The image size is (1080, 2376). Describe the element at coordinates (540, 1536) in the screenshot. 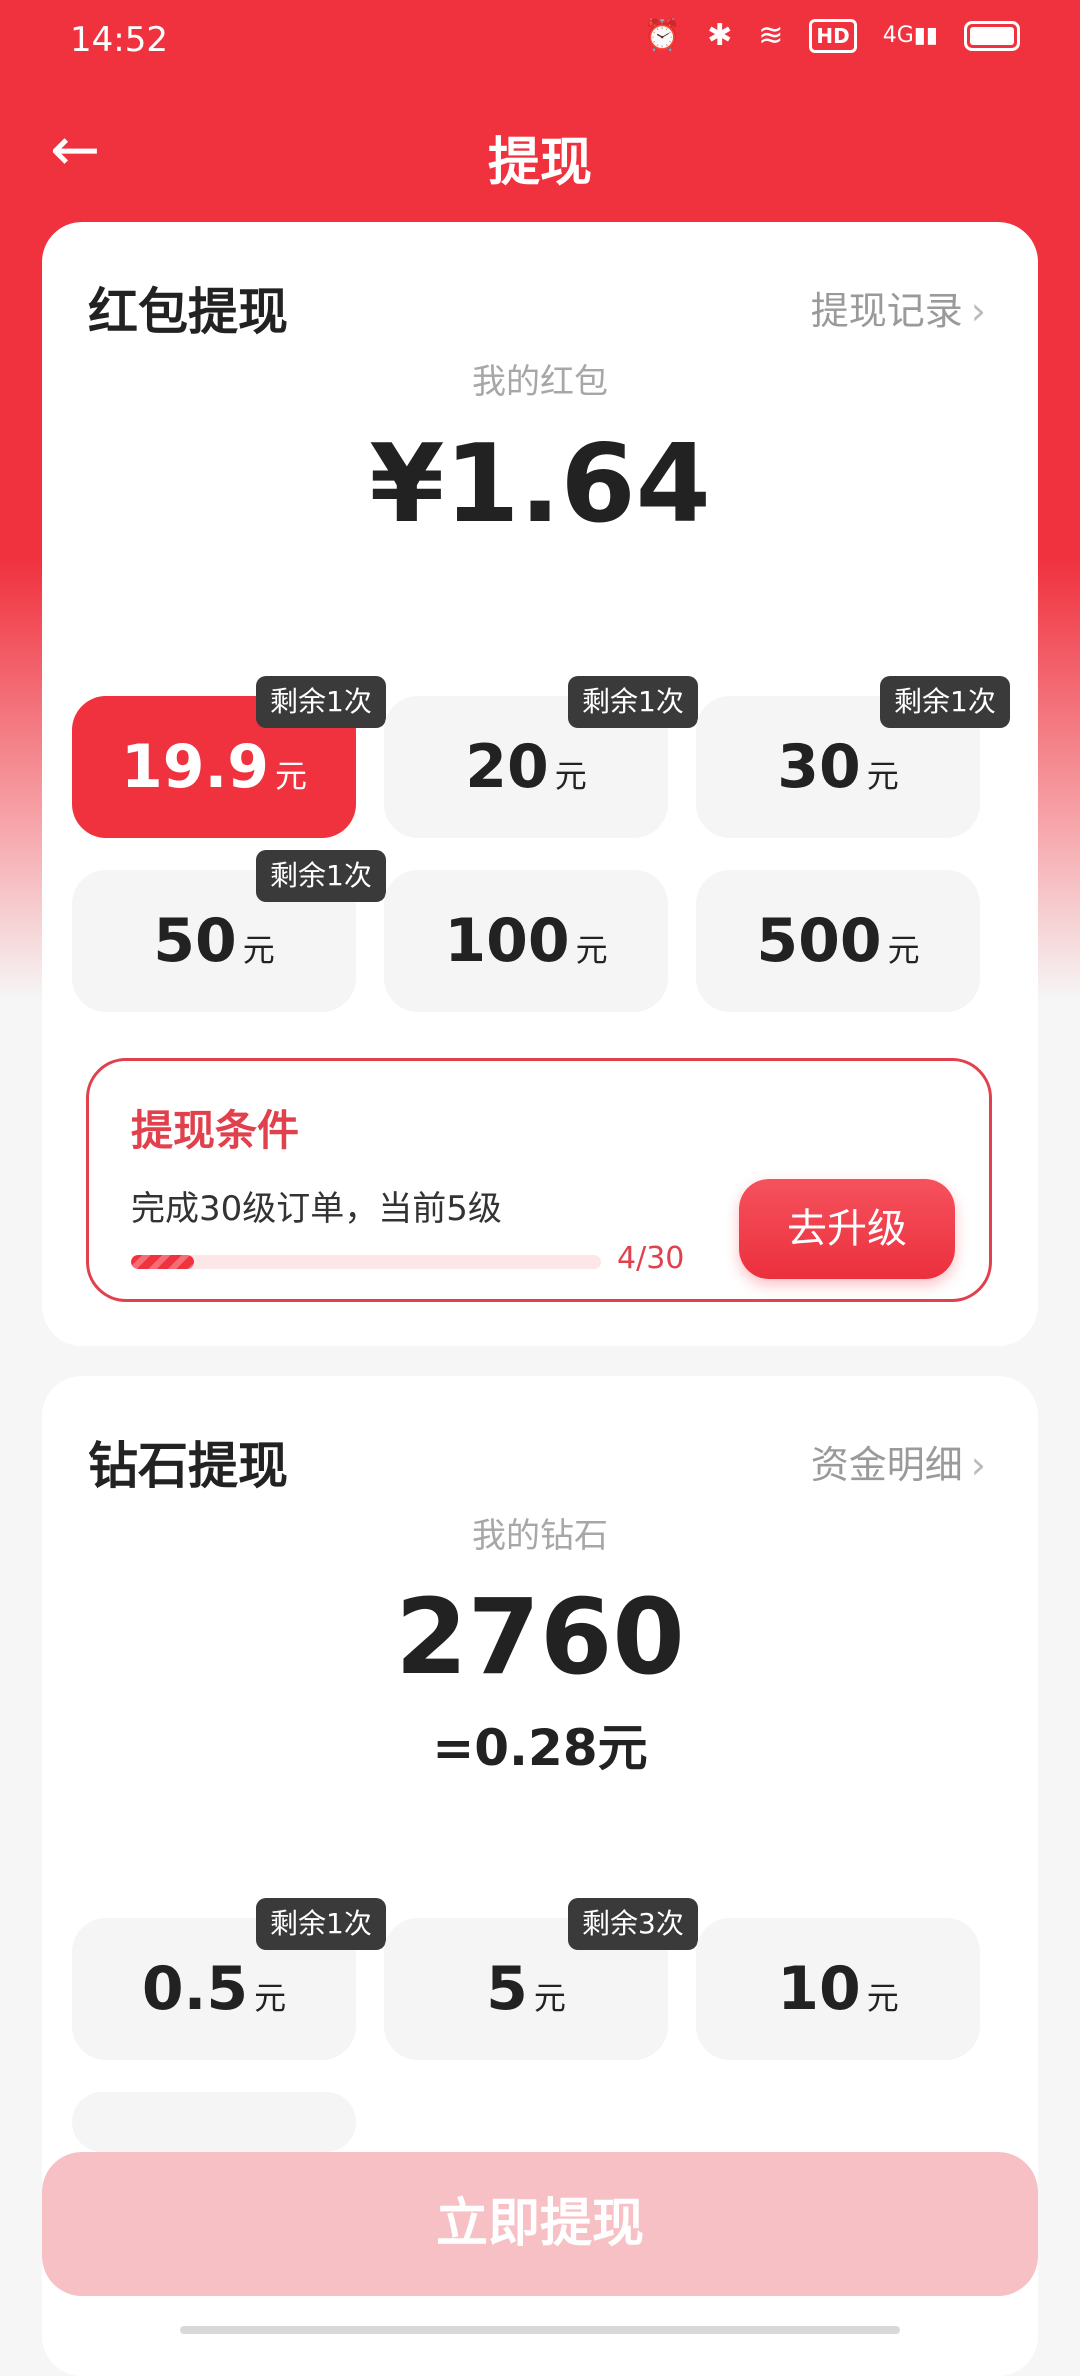

I see `diamond-balance-label: 我的钻石` at that location.